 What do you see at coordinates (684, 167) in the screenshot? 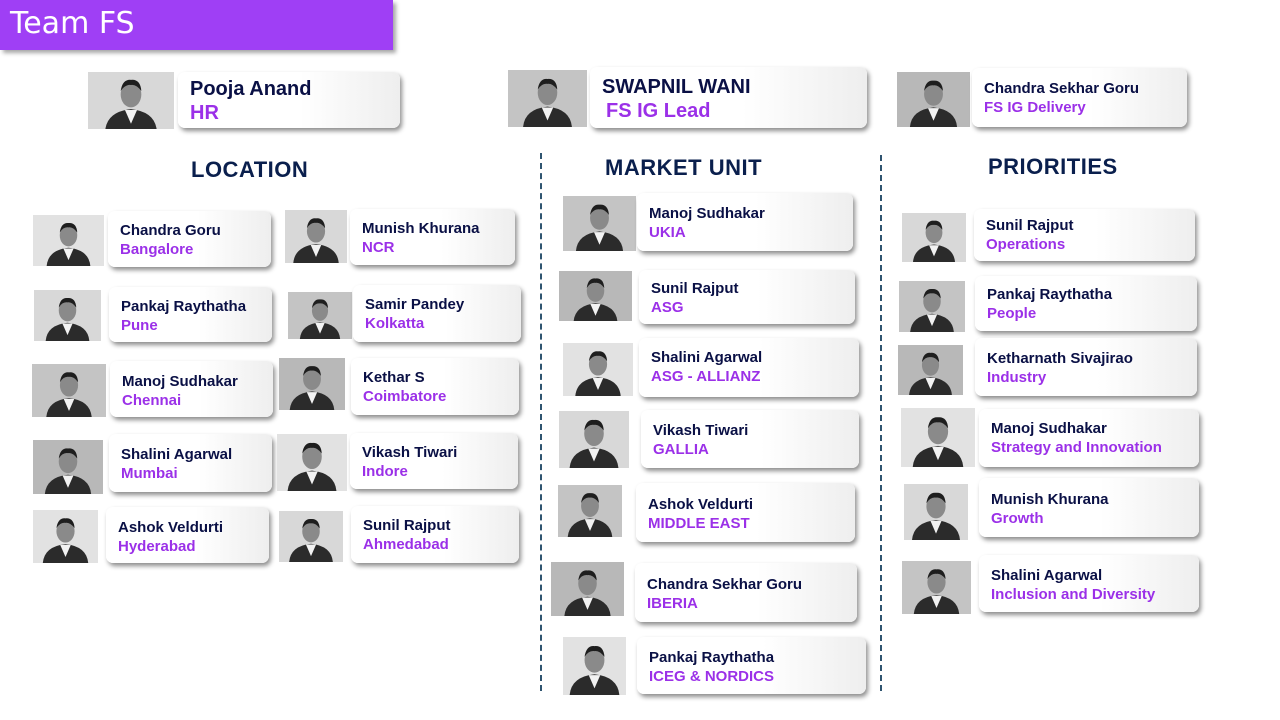
I see `section-title-market-unit: MARKET UNIT` at bounding box center [684, 167].